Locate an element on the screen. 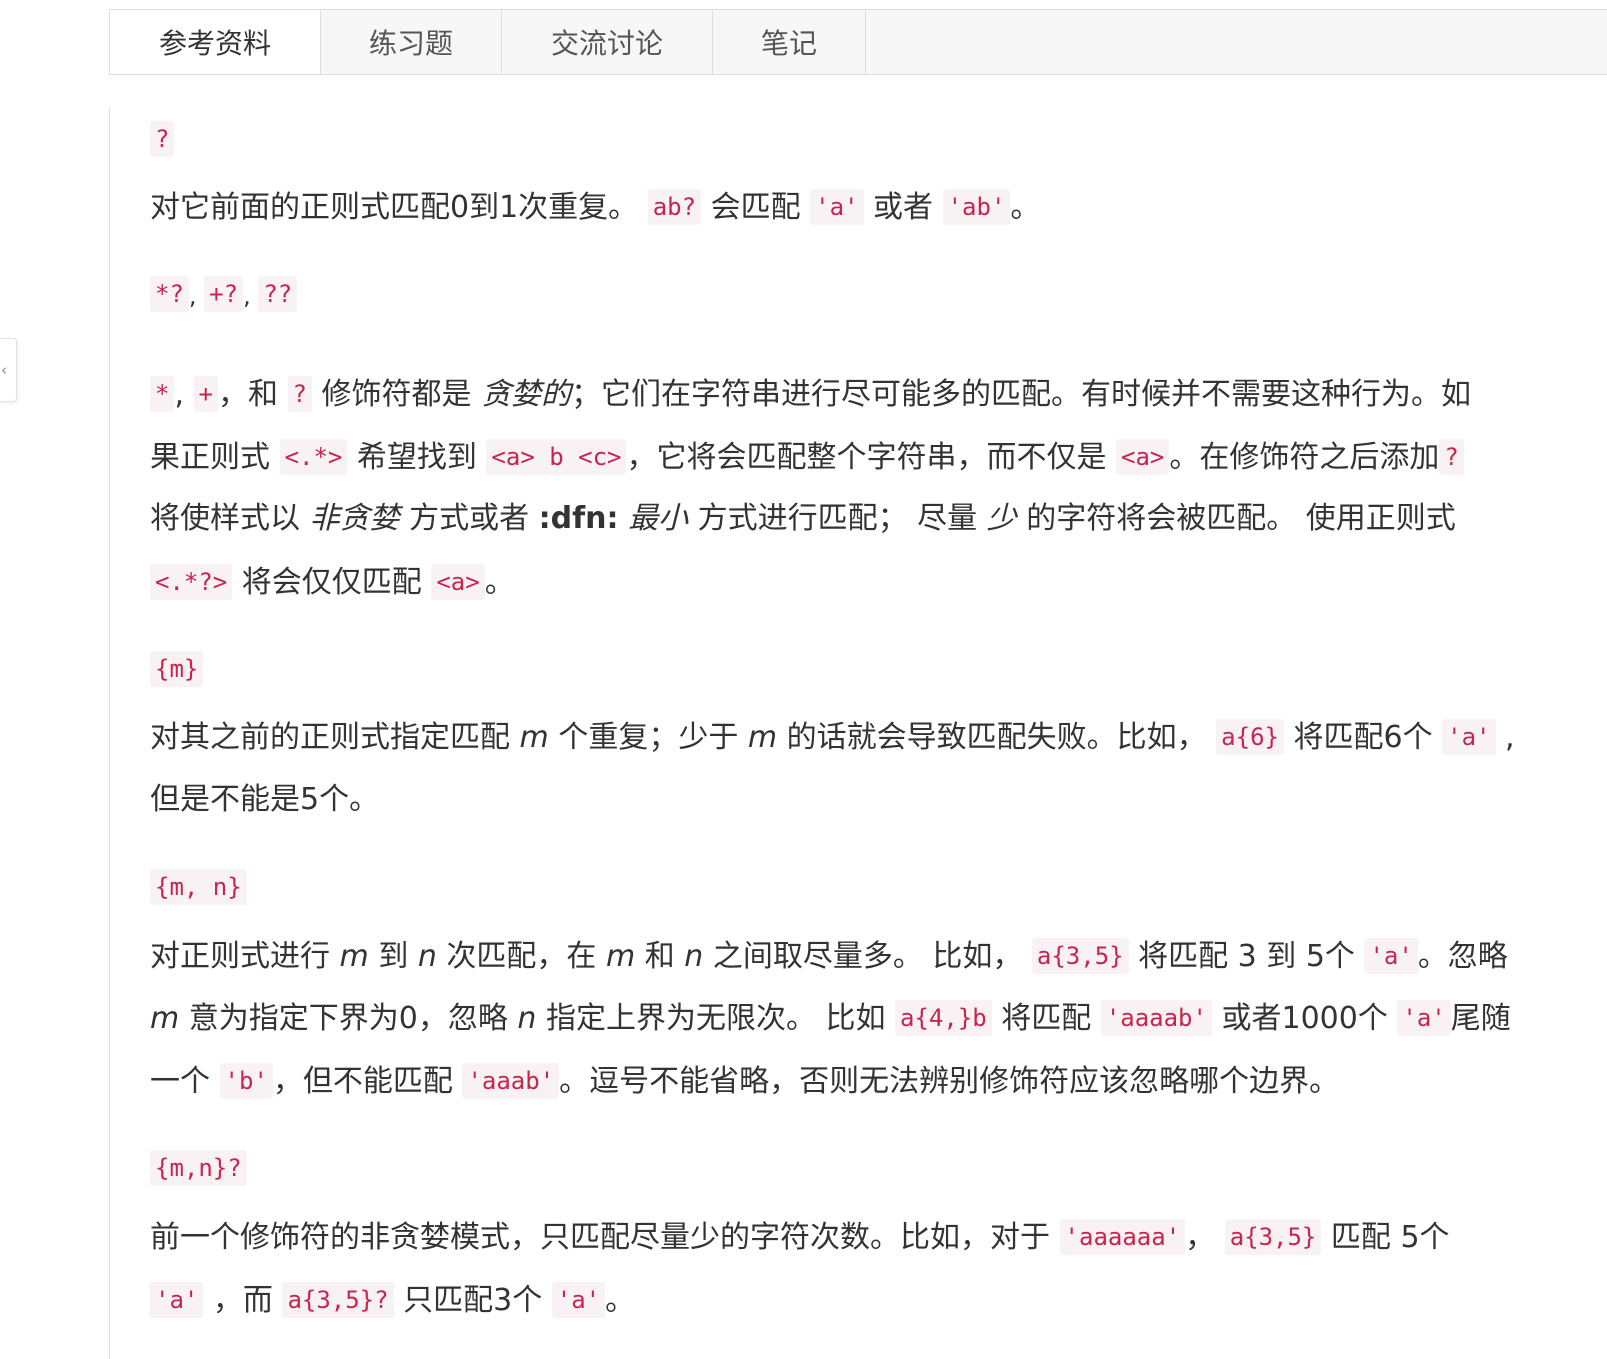 The height and width of the screenshot is (1359, 1607). term-code: ? is located at coordinates (162, 139).